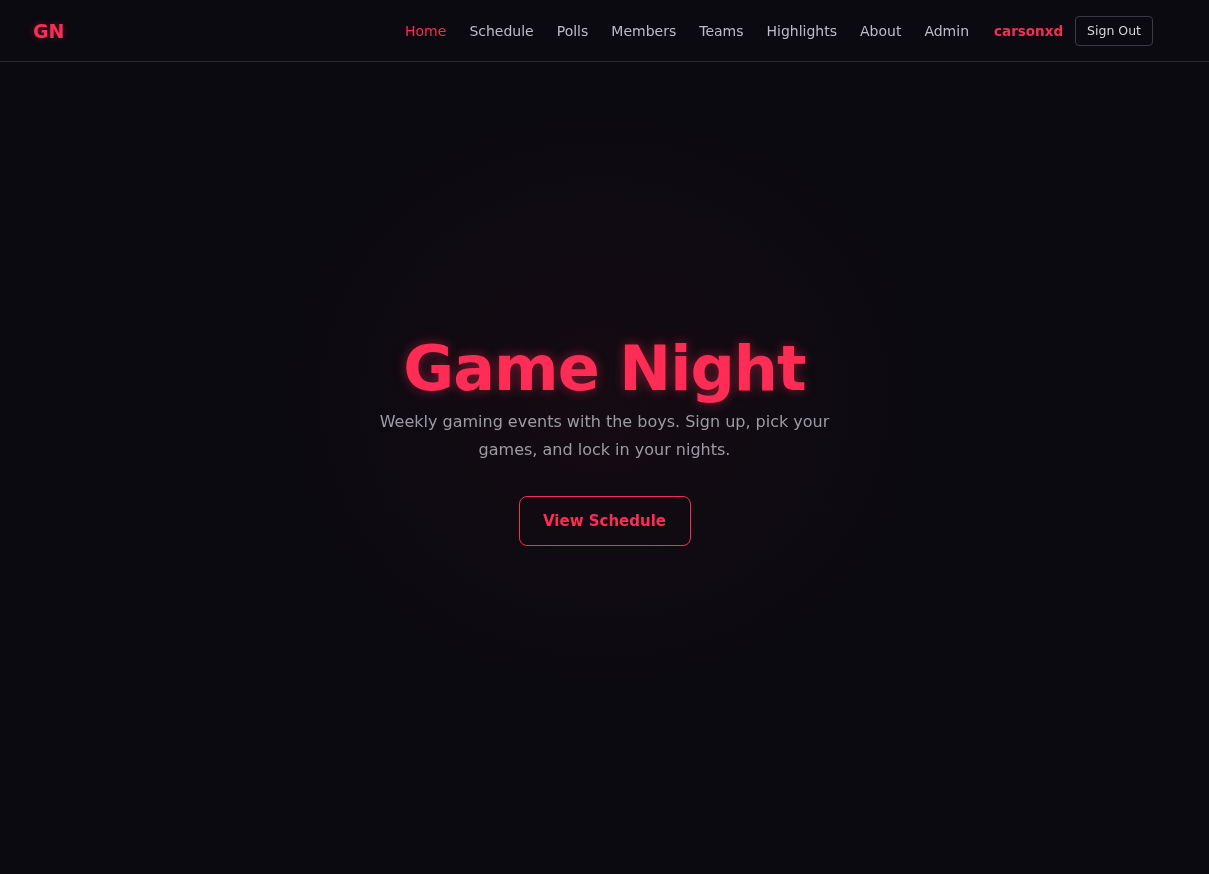  What do you see at coordinates (1114, 30) in the screenshot?
I see `sign-out-button: Sign Out` at bounding box center [1114, 30].